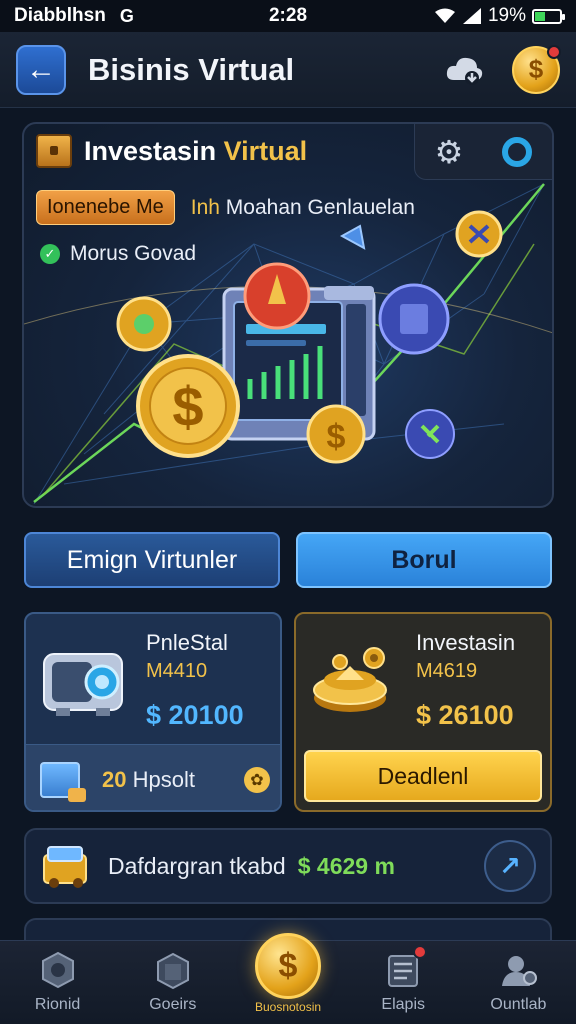  I want to click on promo-row: Ionenebe Me Inh Moahan Genlauelan, so click(225, 207).